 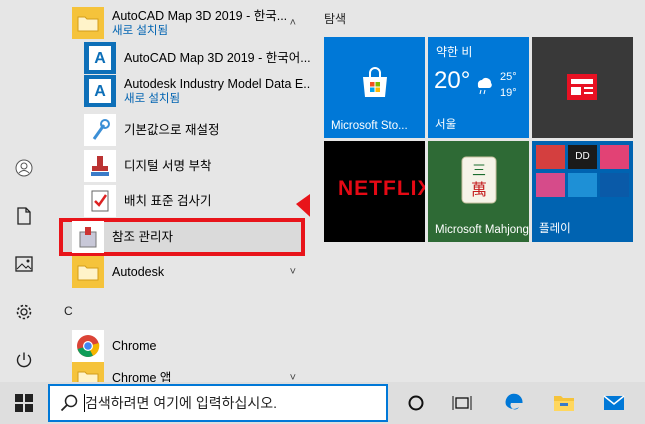 I want to click on app-reset-defaults: 기본값으로 재설정, so click(x=191, y=130).